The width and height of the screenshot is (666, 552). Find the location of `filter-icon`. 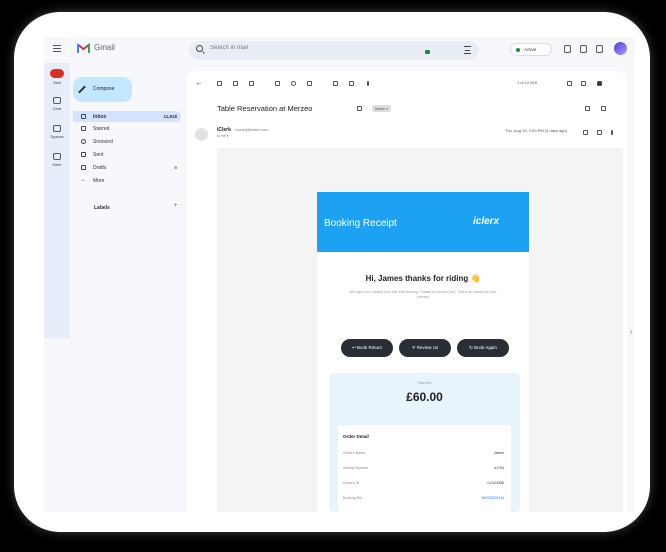

filter-icon is located at coordinates (467, 50).